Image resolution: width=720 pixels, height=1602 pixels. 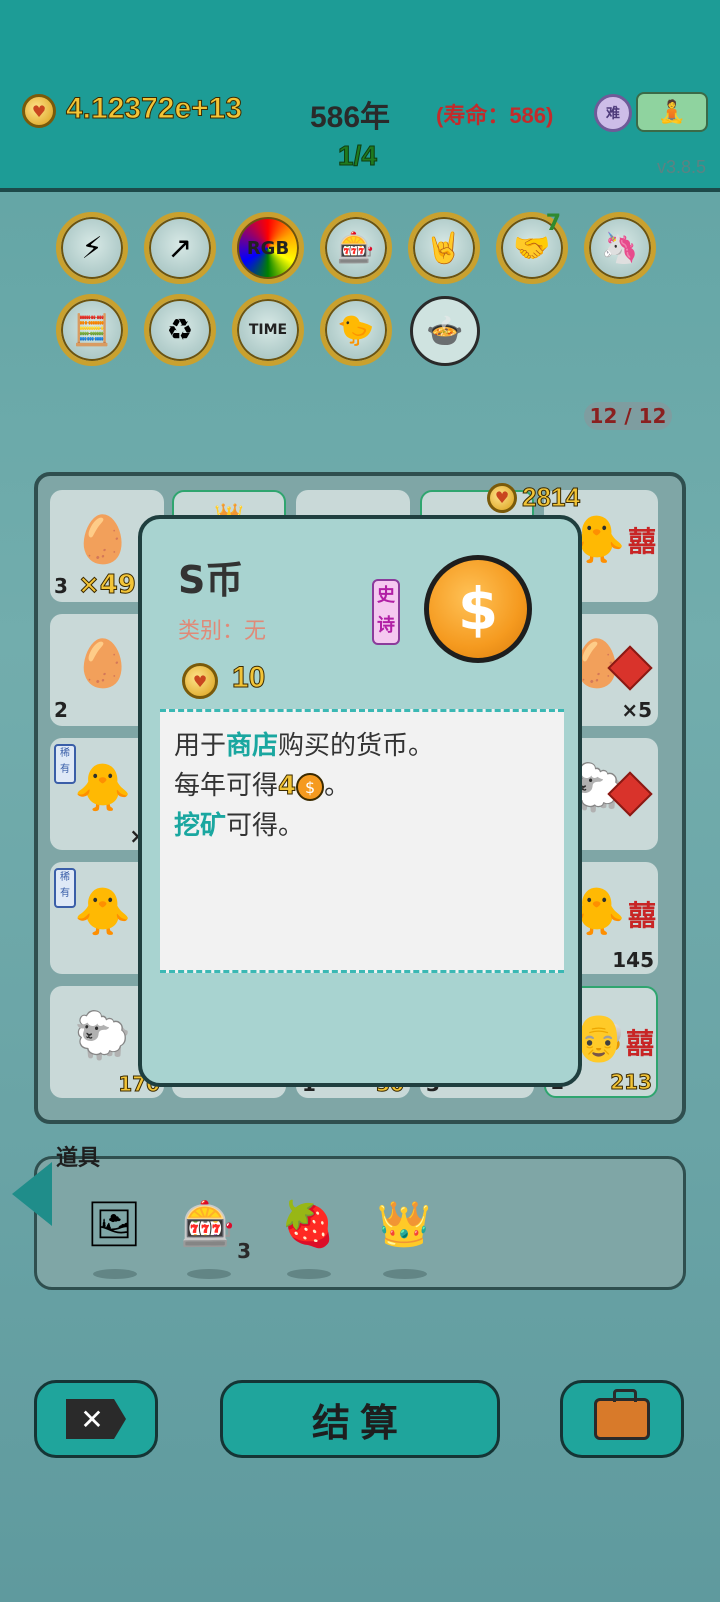 I want to click on reward-value: 2814, so click(x=551, y=497).